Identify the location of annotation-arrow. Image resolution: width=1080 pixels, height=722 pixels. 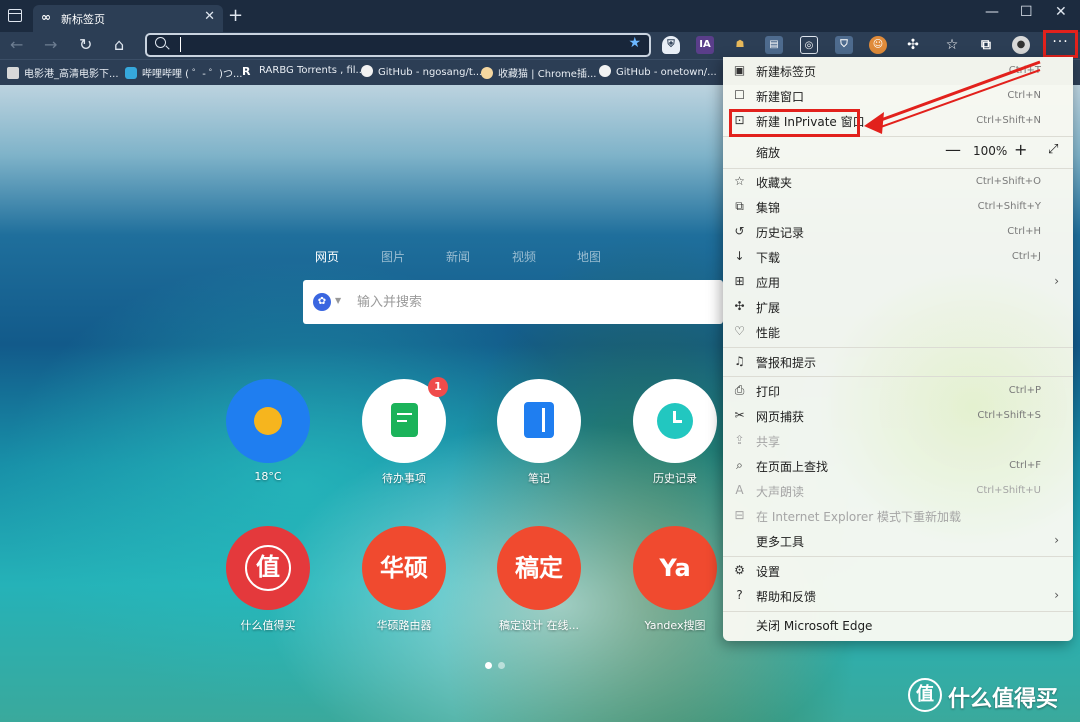
(952, 97).